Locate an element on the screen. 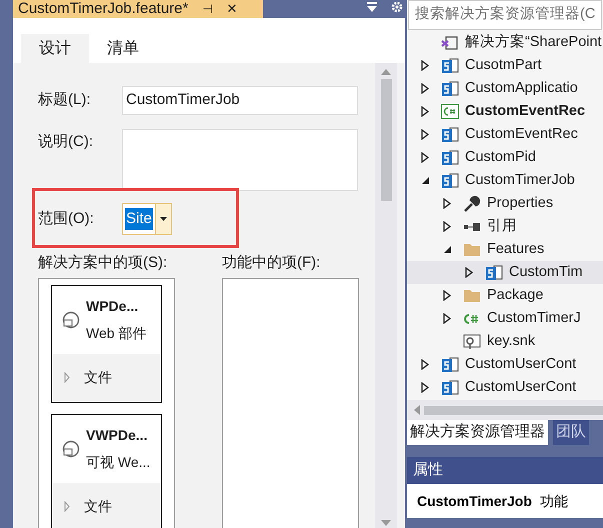 The width and height of the screenshot is (603, 528). tree-item: Package is located at coordinates (505, 295).